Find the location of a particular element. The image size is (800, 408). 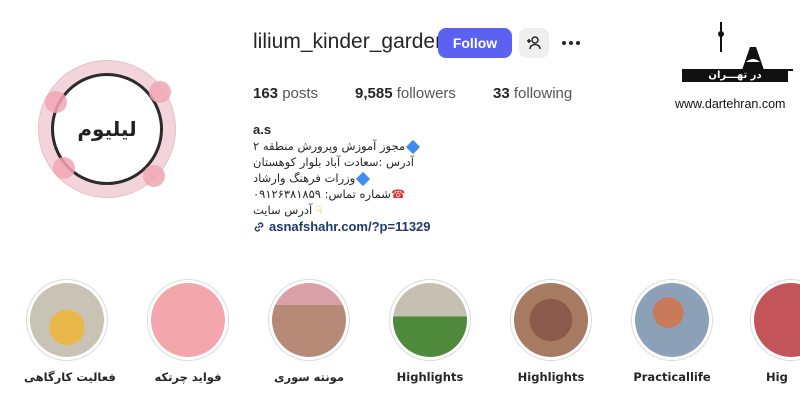

highlight-label: فعالیت کارگاهی is located at coordinates (70, 377).